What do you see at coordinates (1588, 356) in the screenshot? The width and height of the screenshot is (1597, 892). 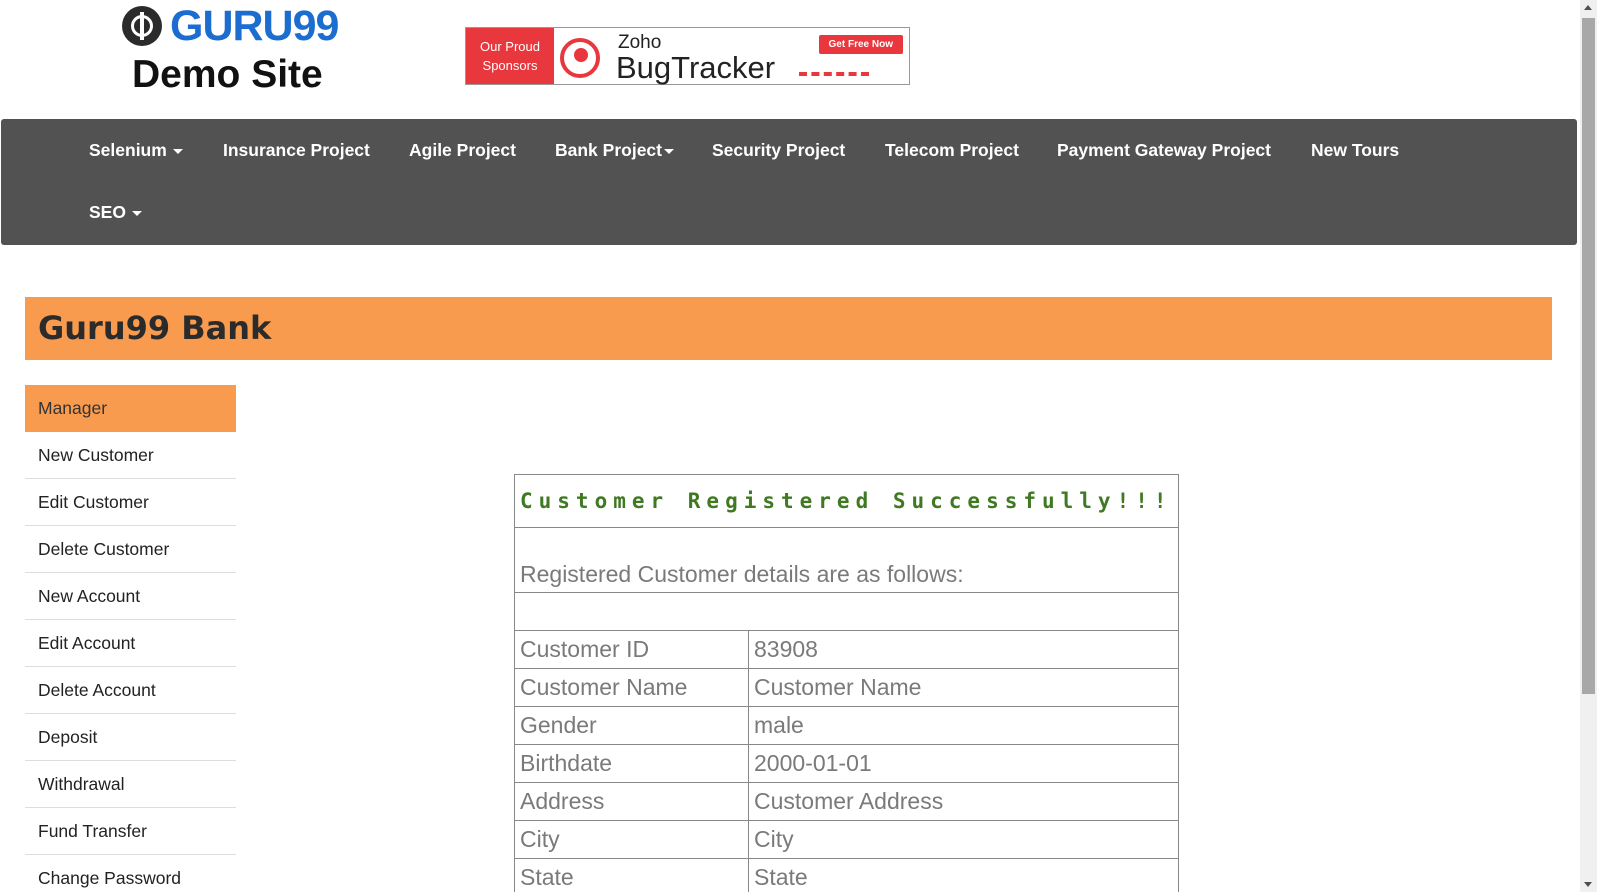 I see `scrollbar-thumb` at bounding box center [1588, 356].